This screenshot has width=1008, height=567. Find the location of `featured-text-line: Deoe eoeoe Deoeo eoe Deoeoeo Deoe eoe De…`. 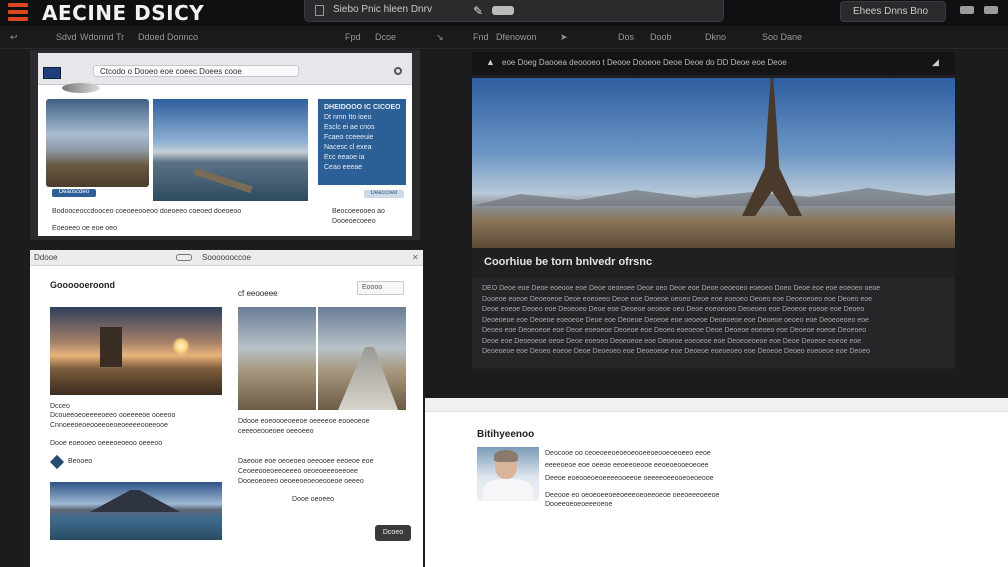

featured-text-line: Deoe eoeoe Deoeo eoe Deoeoeo Deoe eoe De… is located at coordinates (673, 309).